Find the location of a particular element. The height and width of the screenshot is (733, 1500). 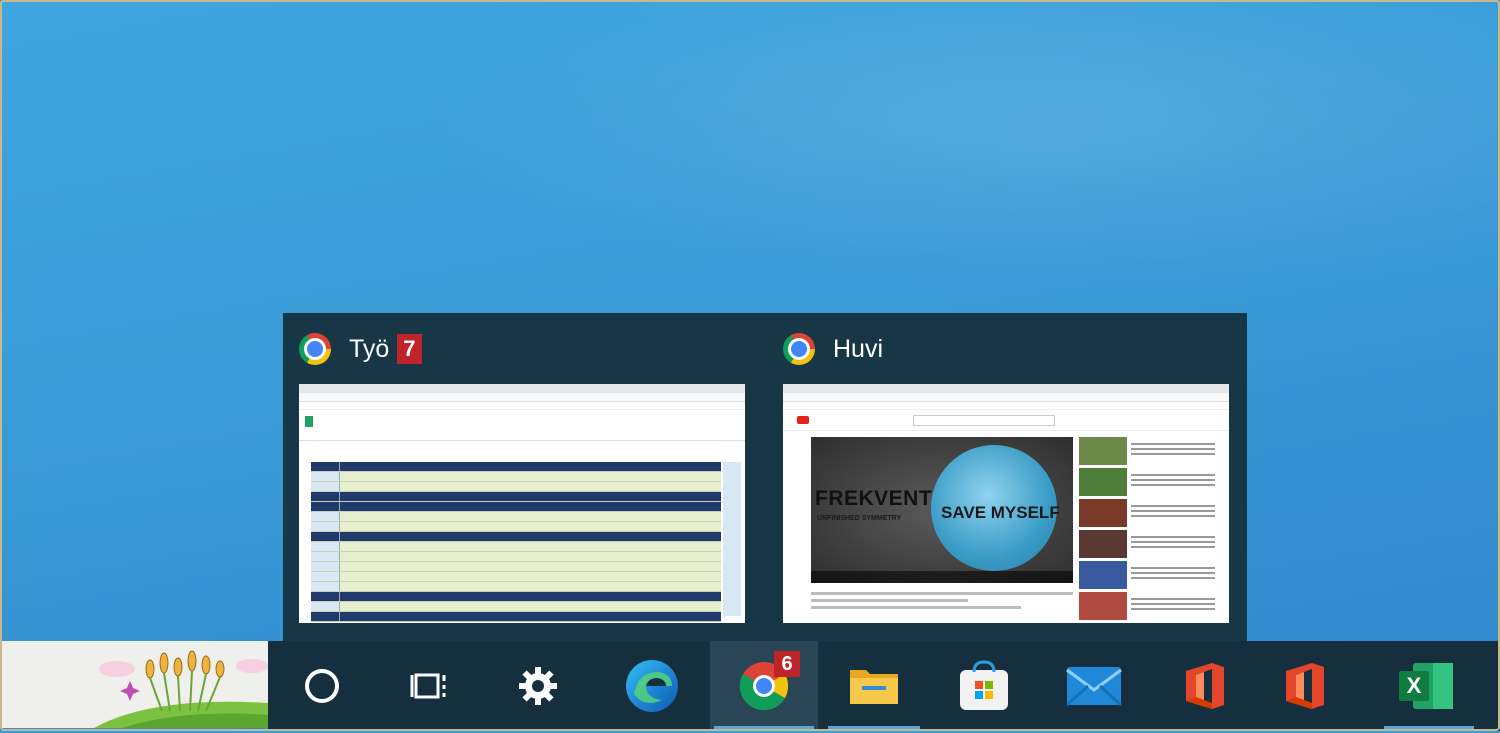

circle-icon is located at coordinates (322, 686).